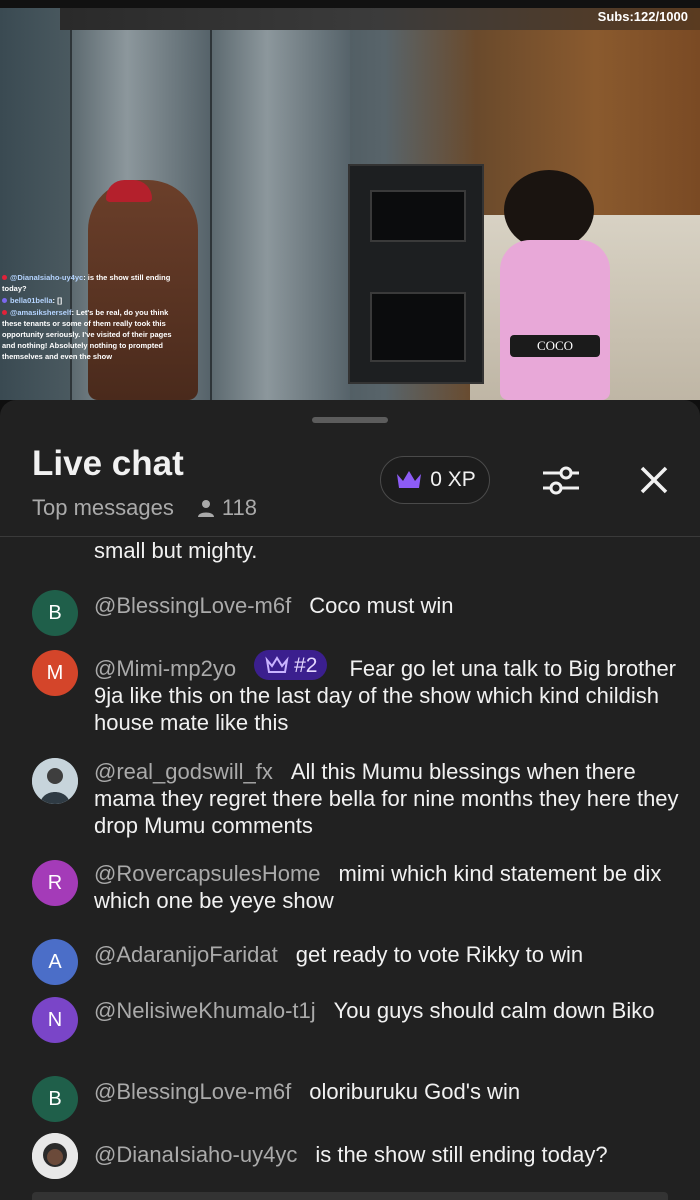  What do you see at coordinates (108, 463) in the screenshot?
I see `panel-title: Live chat` at bounding box center [108, 463].